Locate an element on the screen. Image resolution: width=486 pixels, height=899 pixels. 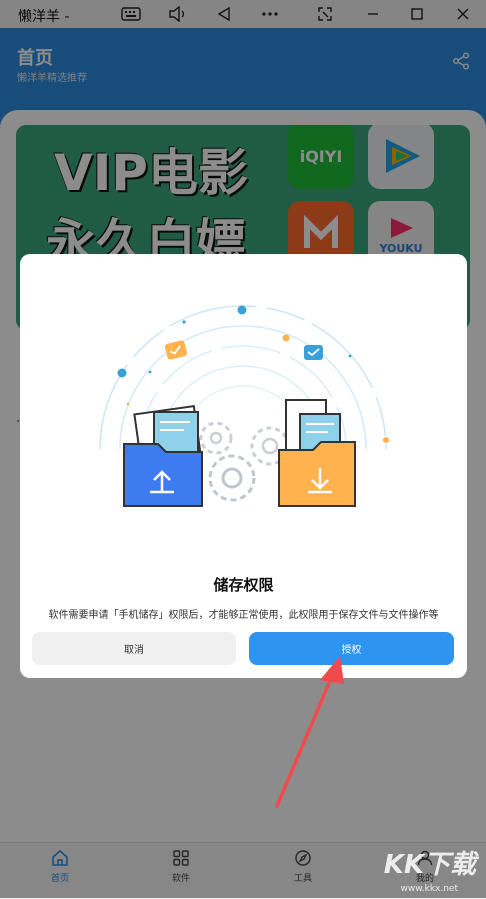
watermark-url: www.kkx.net is located at coordinates (429, 889).